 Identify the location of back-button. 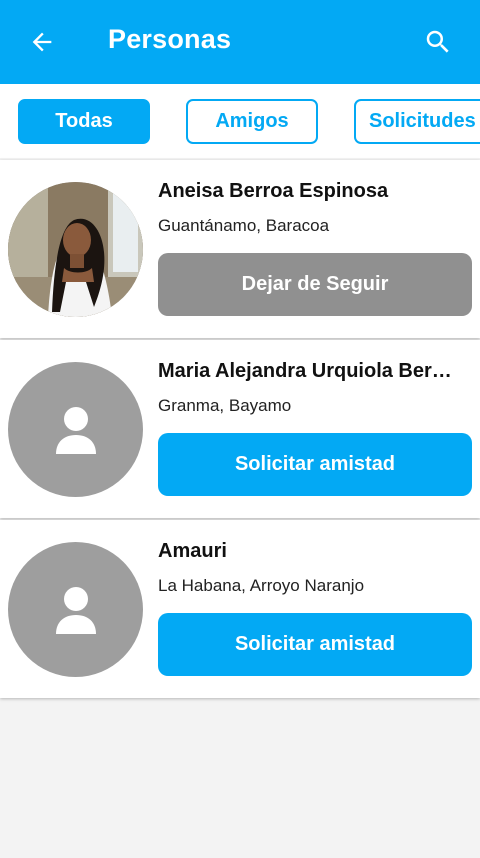
(42, 42).